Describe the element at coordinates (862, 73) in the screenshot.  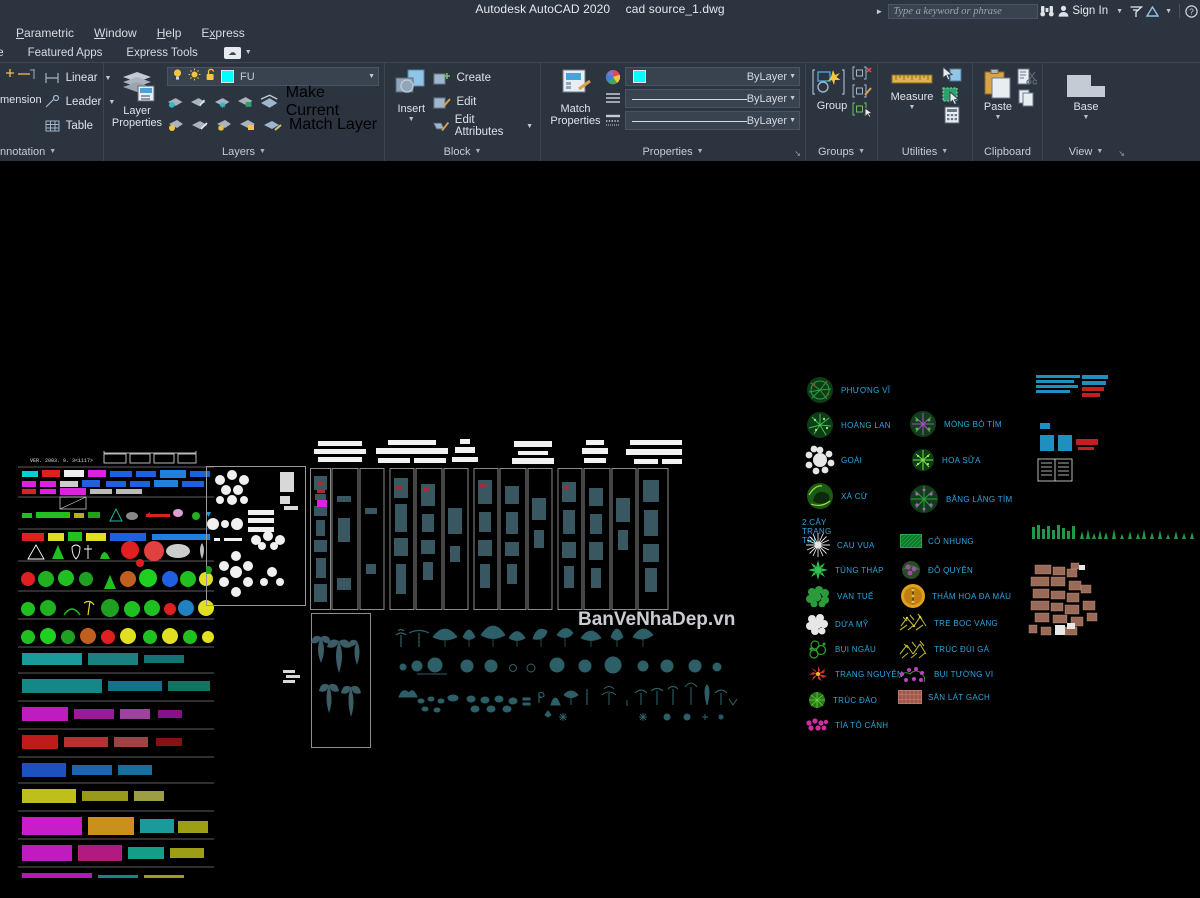
I see `ungroup-icon` at that location.